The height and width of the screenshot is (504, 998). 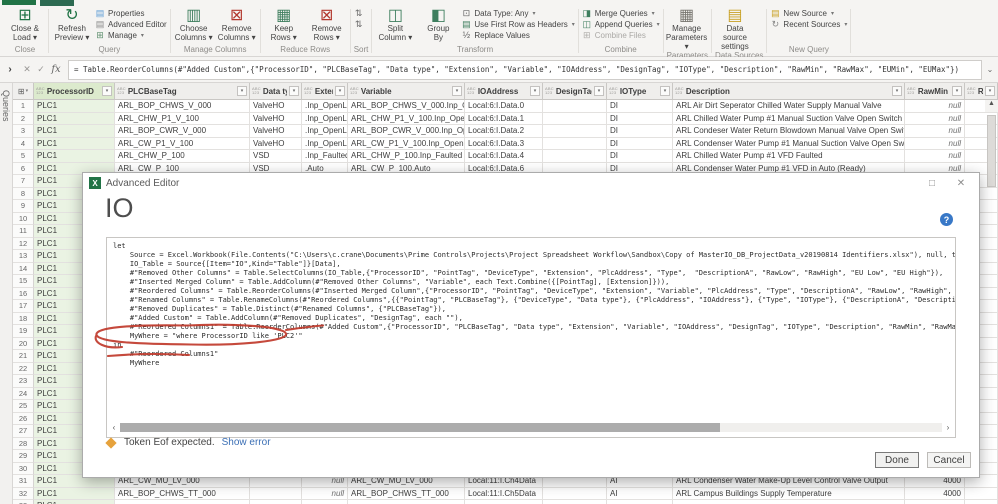 I want to click on code-horizontal-scrollbar: ‹ ›, so click(x=531, y=427).